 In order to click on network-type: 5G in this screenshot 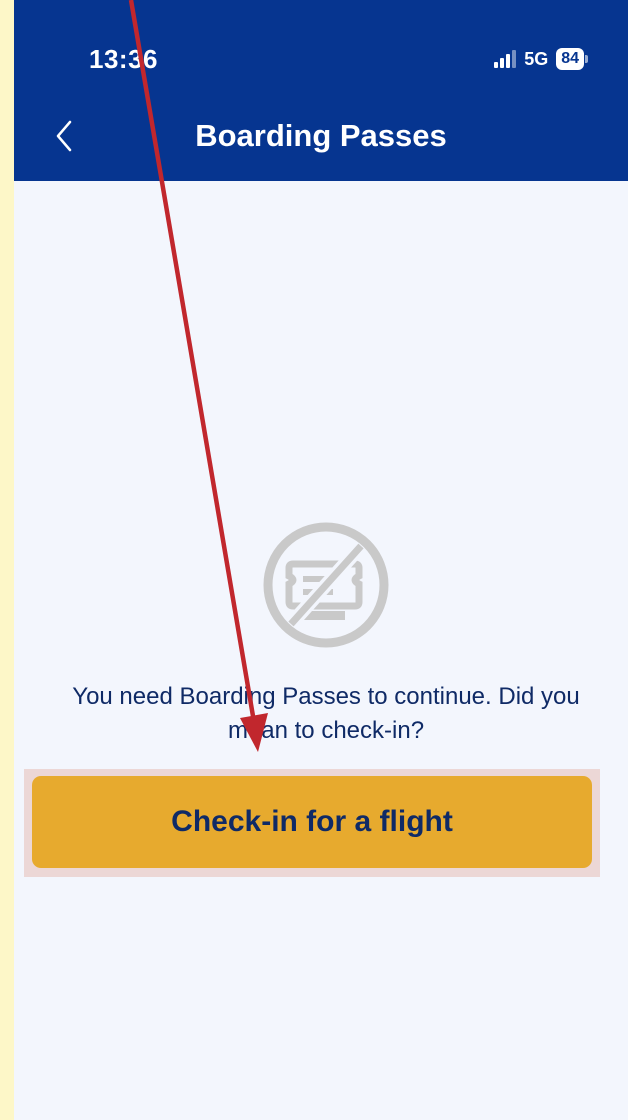, I will do `click(536, 58)`.